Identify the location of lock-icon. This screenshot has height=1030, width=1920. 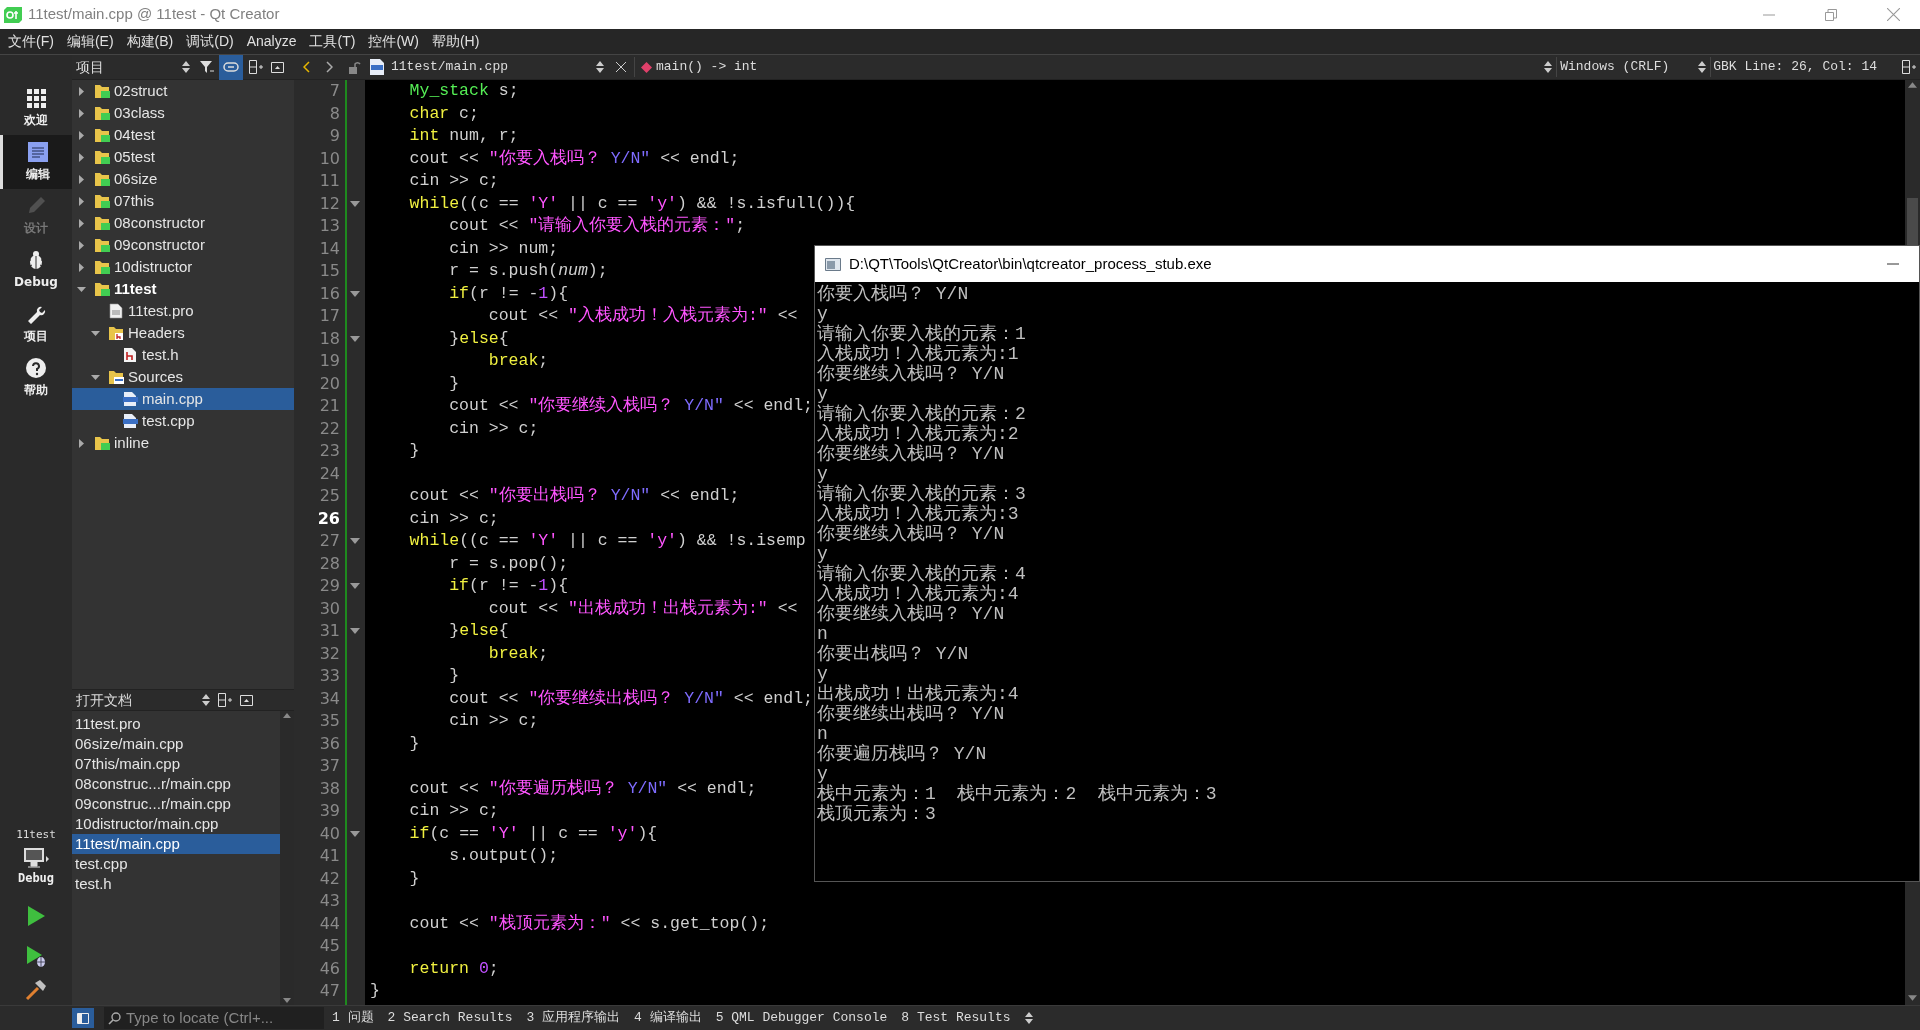
(355, 67).